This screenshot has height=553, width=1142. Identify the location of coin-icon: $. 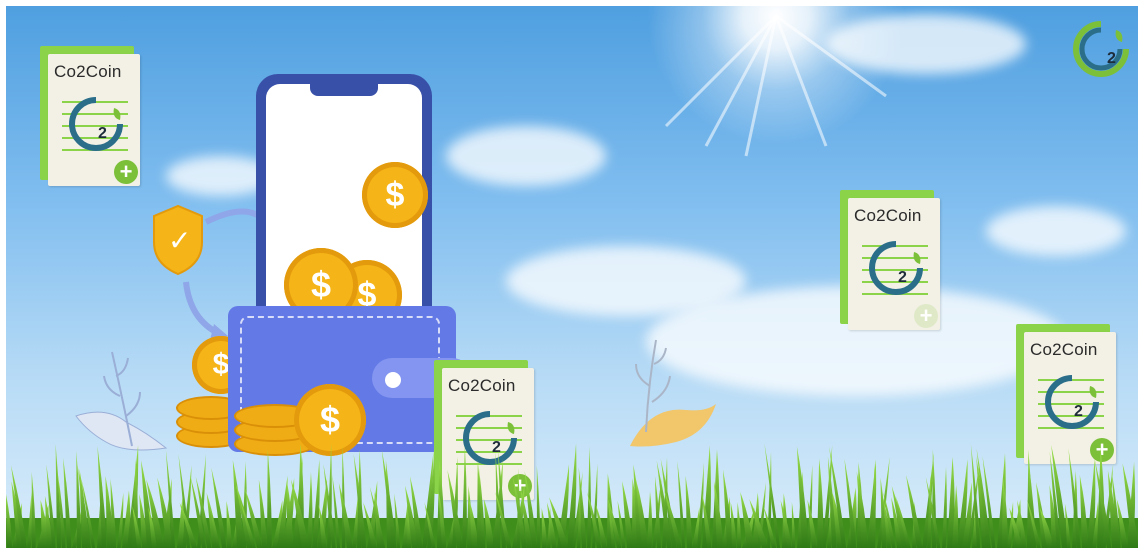
(395, 195).